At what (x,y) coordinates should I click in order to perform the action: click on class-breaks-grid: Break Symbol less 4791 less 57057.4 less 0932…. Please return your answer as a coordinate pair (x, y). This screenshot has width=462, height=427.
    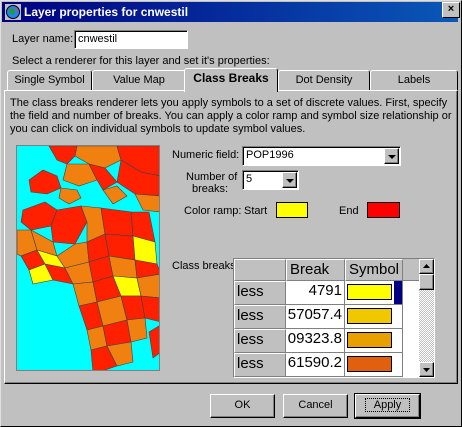
    Looking at the image, I should click on (334, 318).